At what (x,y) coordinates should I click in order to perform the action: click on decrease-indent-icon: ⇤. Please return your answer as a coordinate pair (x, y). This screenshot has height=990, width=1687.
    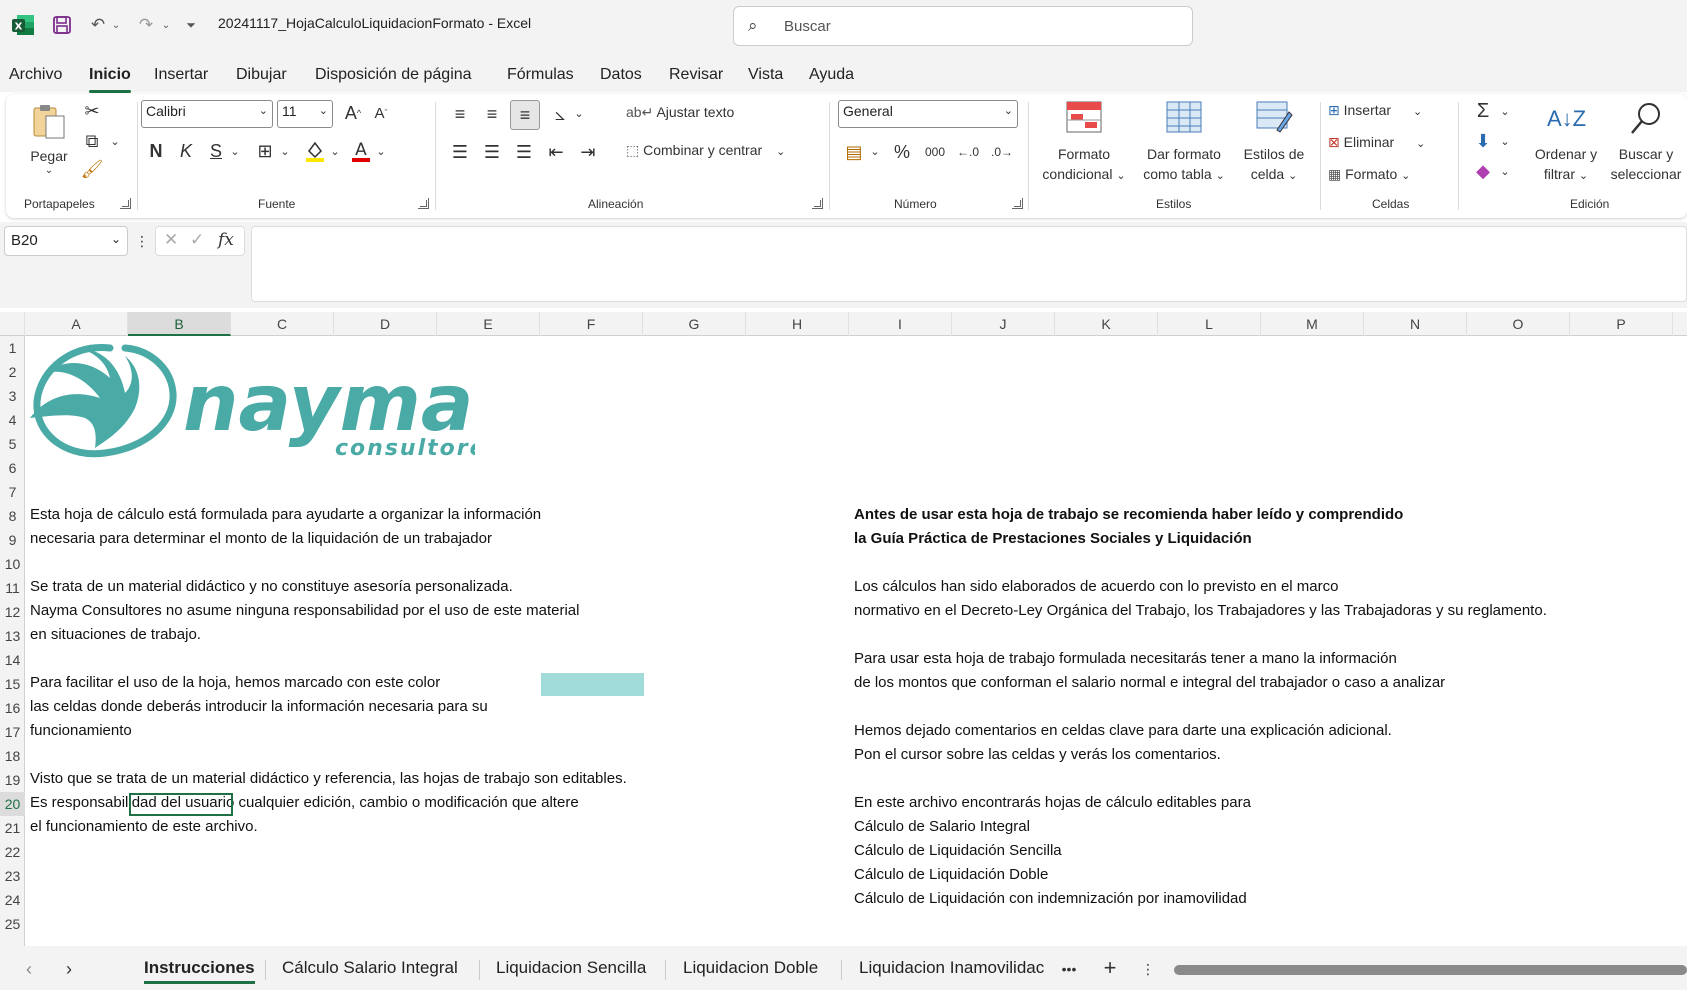
    Looking at the image, I should click on (556, 152).